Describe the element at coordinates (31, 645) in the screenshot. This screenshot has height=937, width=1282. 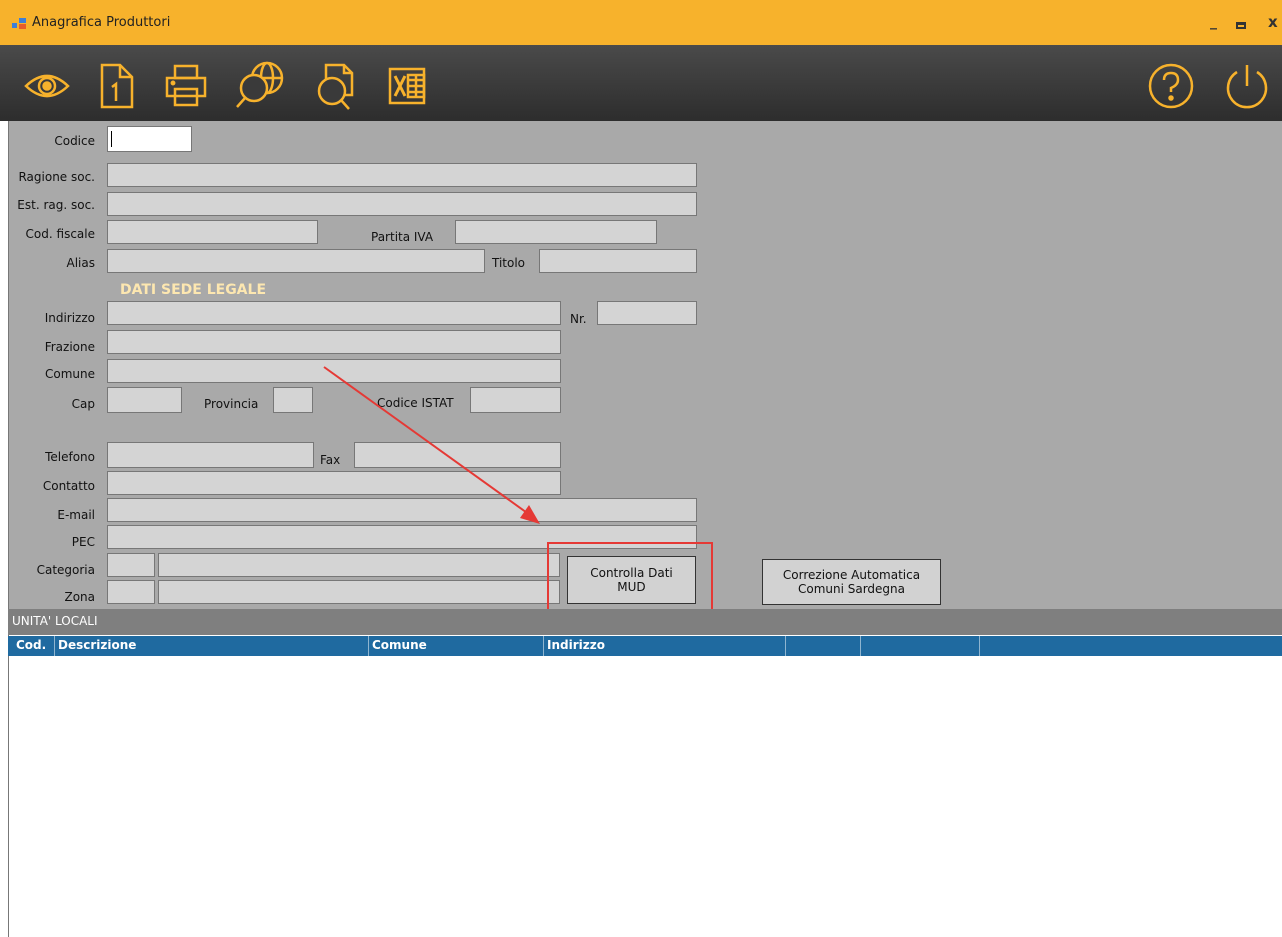
I see `column-header-cod: Cod.` at that location.